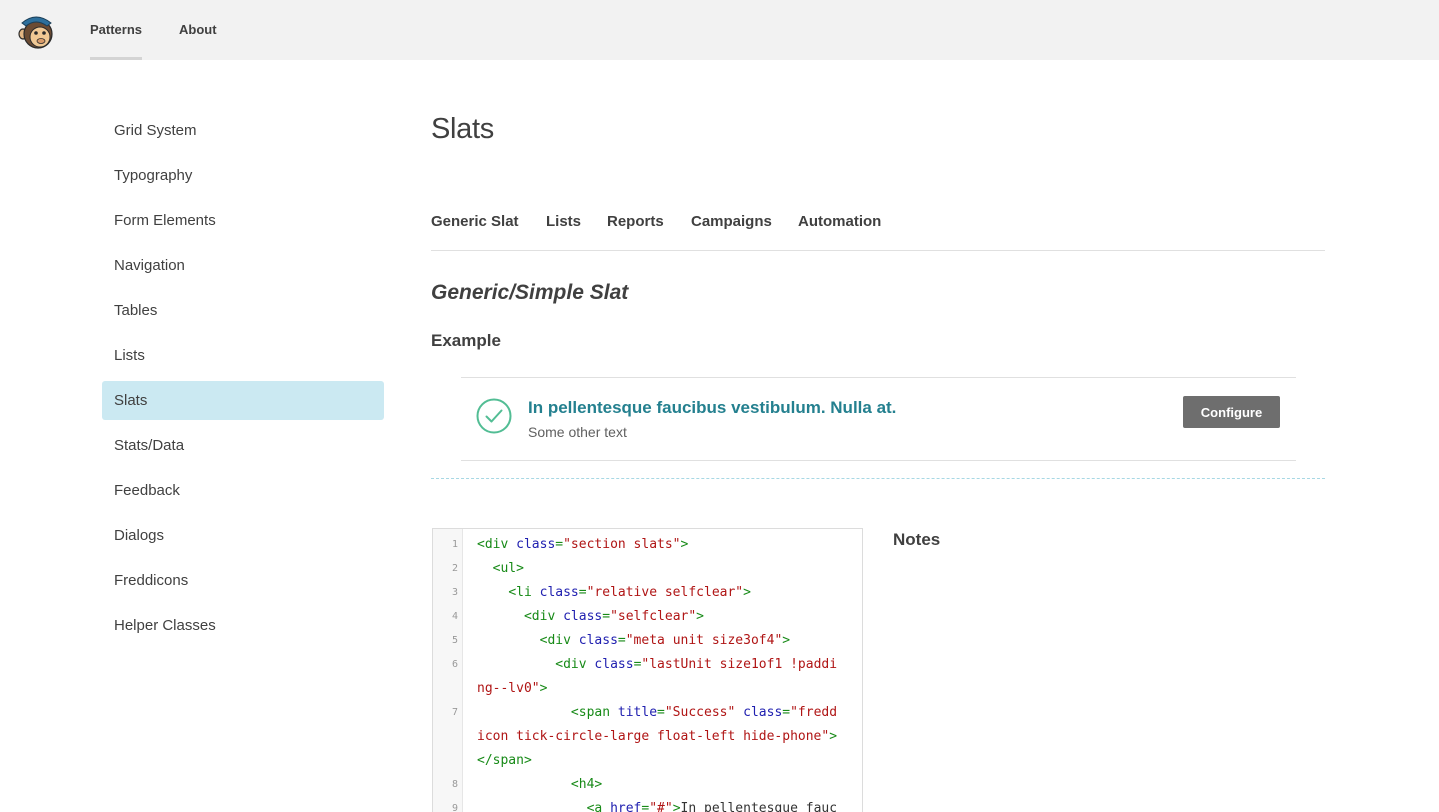  I want to click on code-token: title, so click(637, 712).